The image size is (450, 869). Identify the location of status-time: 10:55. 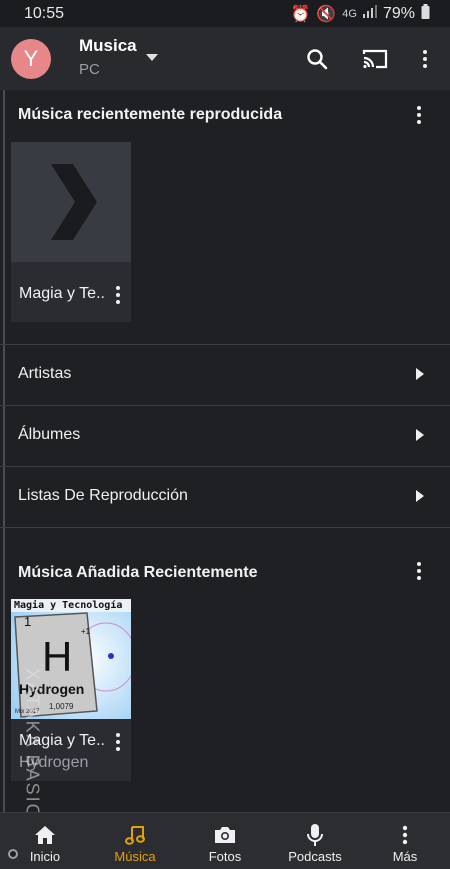
(44, 13).